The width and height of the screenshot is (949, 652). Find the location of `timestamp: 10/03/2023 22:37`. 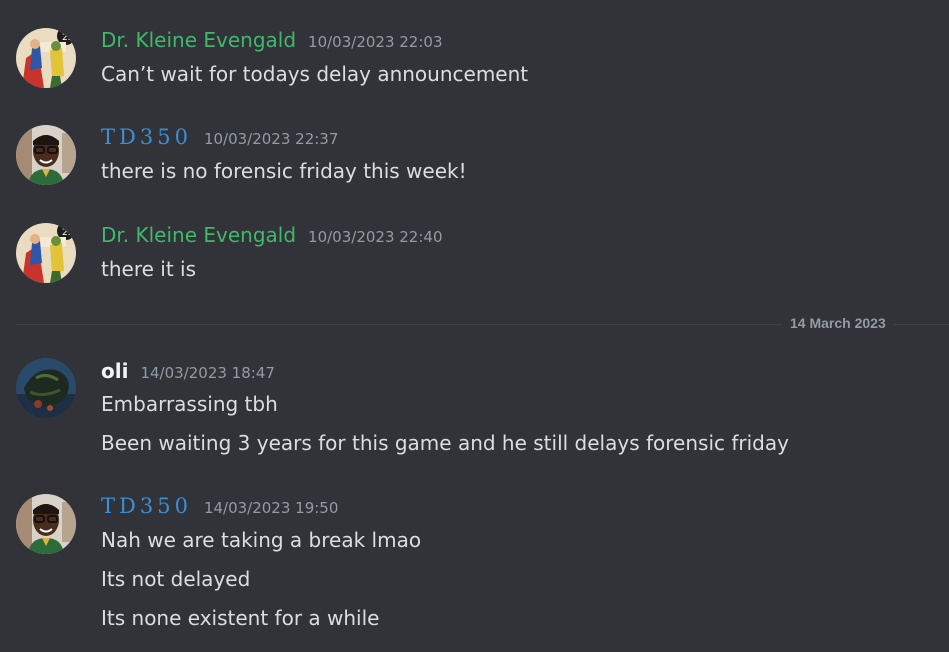

timestamp: 10/03/2023 22:37 is located at coordinates (271, 139).